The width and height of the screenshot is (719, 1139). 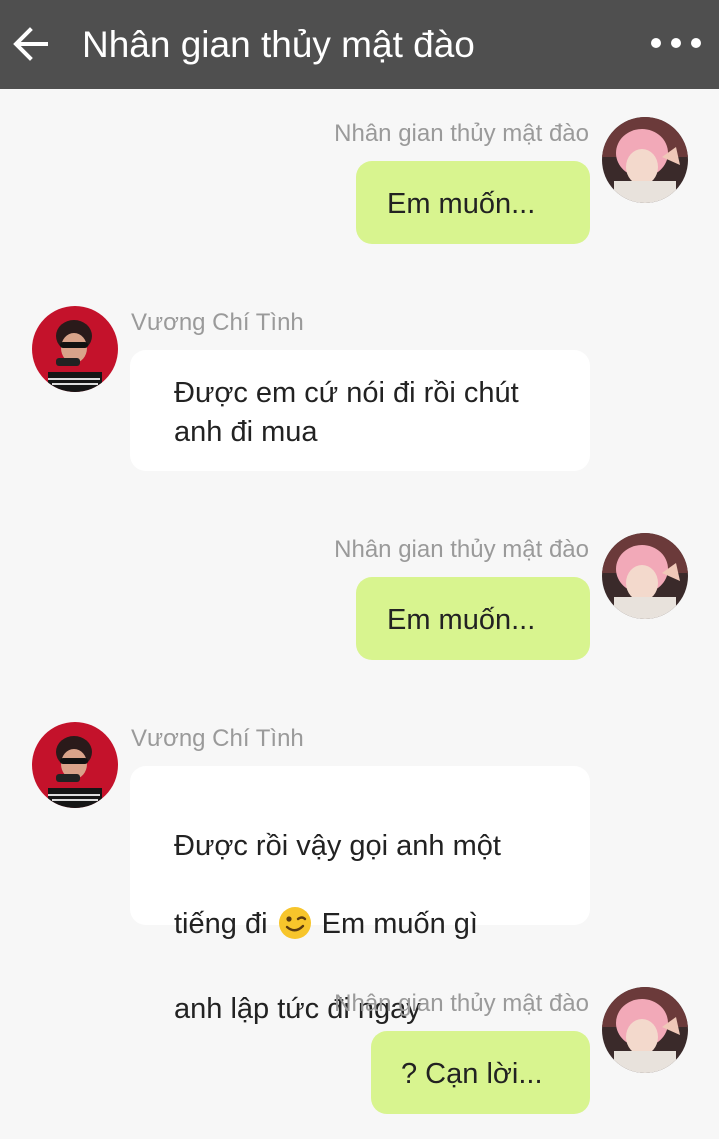 I want to click on top-bar: Nhân gian thủy mật đào, so click(x=359, y=44).